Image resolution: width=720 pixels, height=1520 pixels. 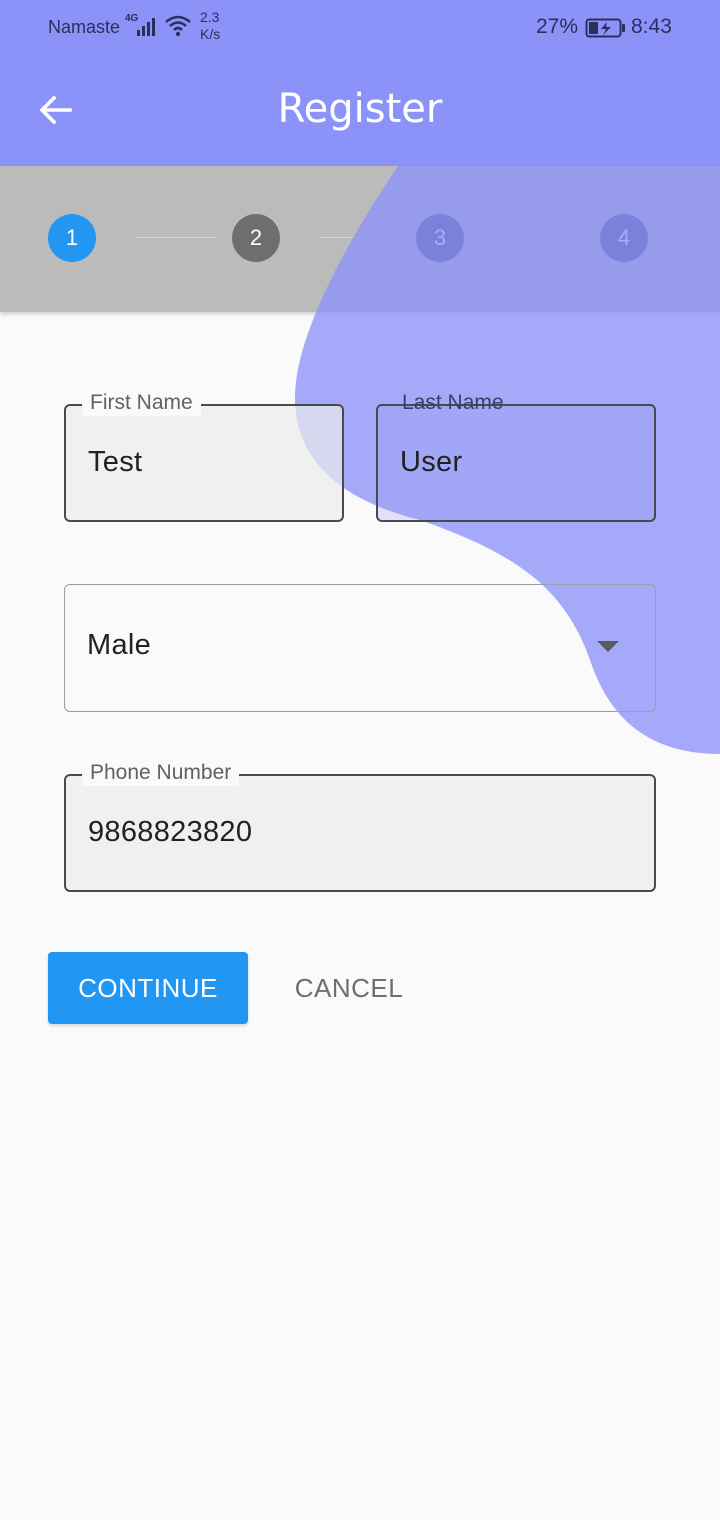 I want to click on first-name-label: First Name, so click(x=141, y=403).